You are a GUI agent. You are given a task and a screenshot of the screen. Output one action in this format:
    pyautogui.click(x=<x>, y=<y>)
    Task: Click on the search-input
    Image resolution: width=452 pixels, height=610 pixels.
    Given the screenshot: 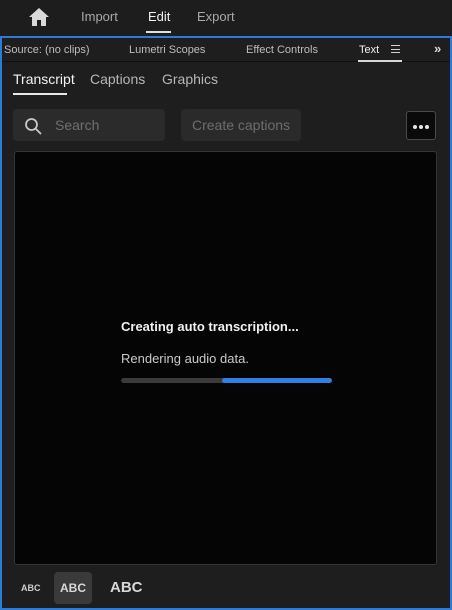 What is the action you would take?
    pyautogui.click(x=107, y=125)
    